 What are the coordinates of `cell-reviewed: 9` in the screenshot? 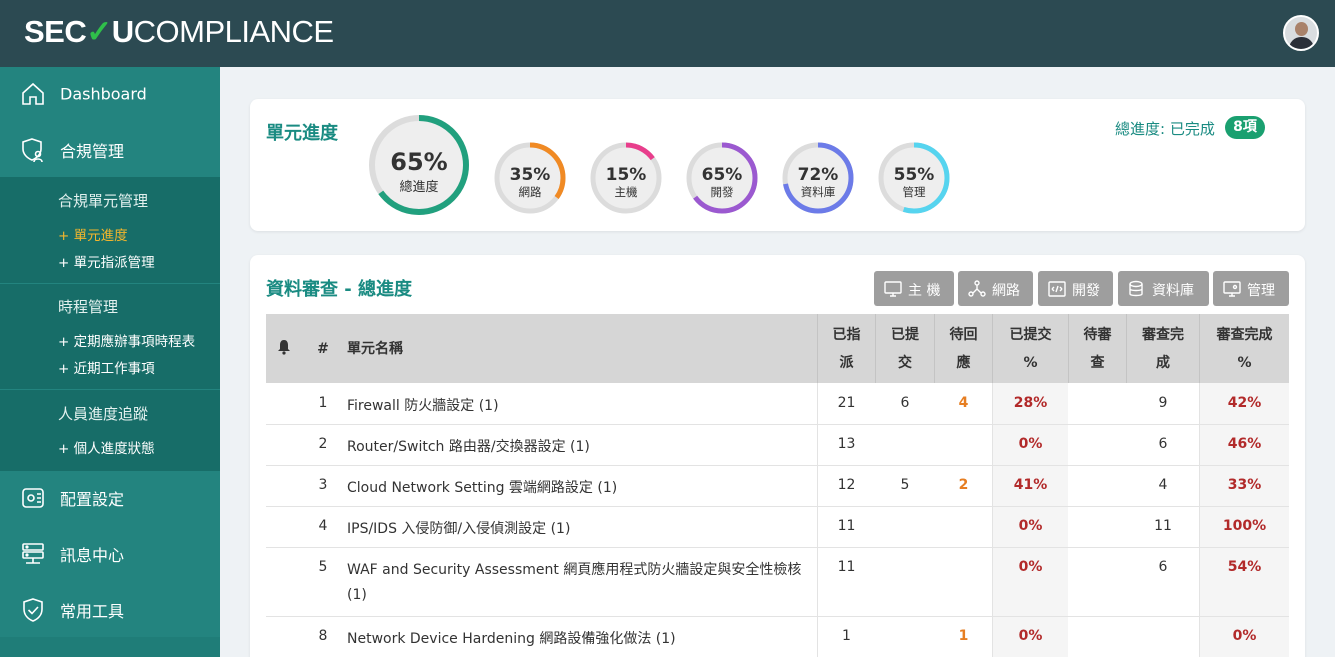 It's located at (1163, 403).